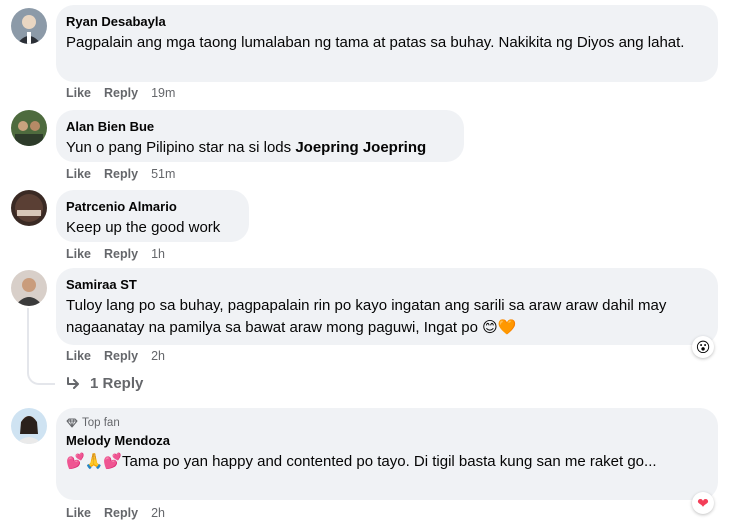 This screenshot has height=531, width=750. I want to click on top-fan-badge: Top fan, so click(386, 423).